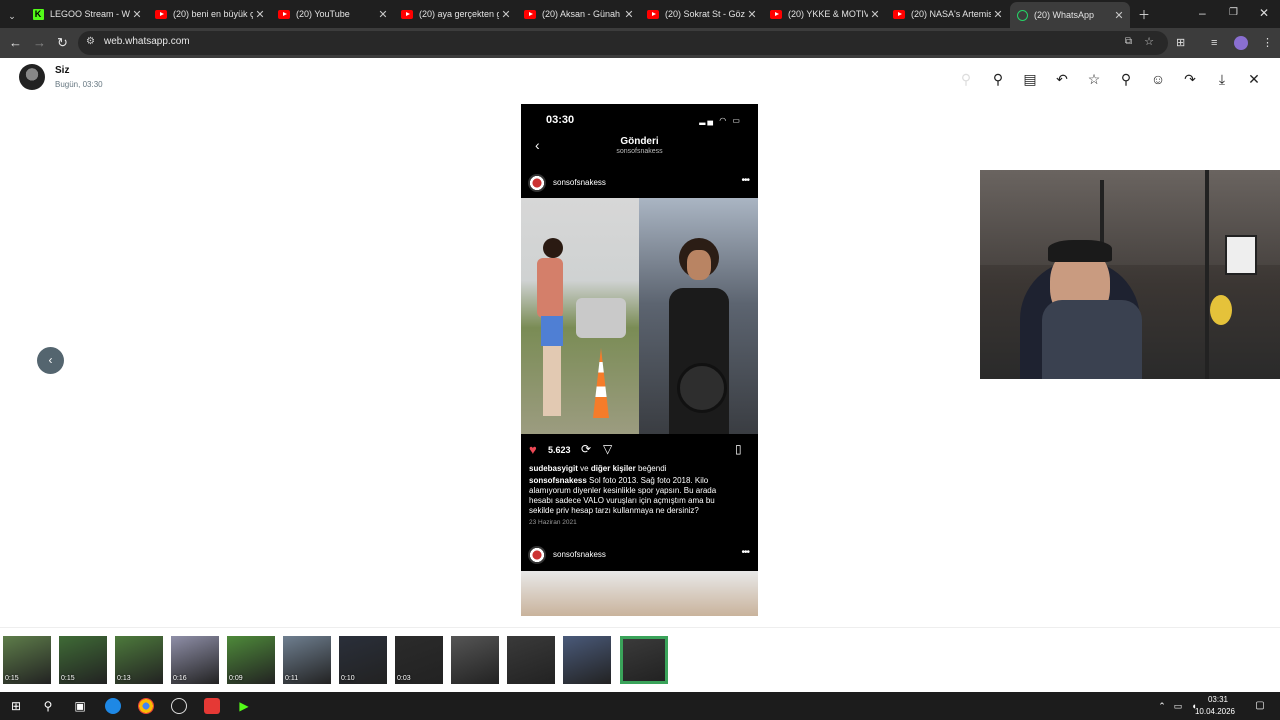 The width and height of the screenshot is (1280, 720). What do you see at coordinates (90, 41) in the screenshot?
I see `site-settings-icon: ⚙` at bounding box center [90, 41].